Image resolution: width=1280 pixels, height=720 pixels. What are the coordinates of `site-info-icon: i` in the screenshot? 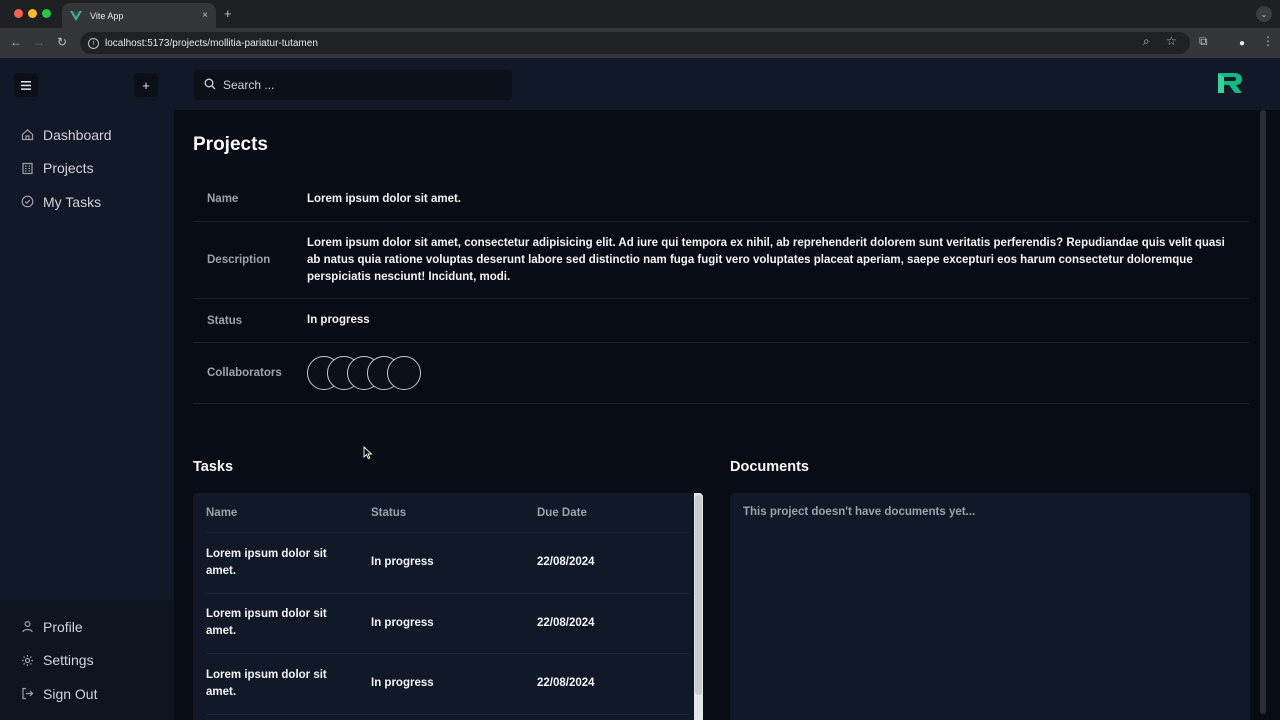 It's located at (93, 43).